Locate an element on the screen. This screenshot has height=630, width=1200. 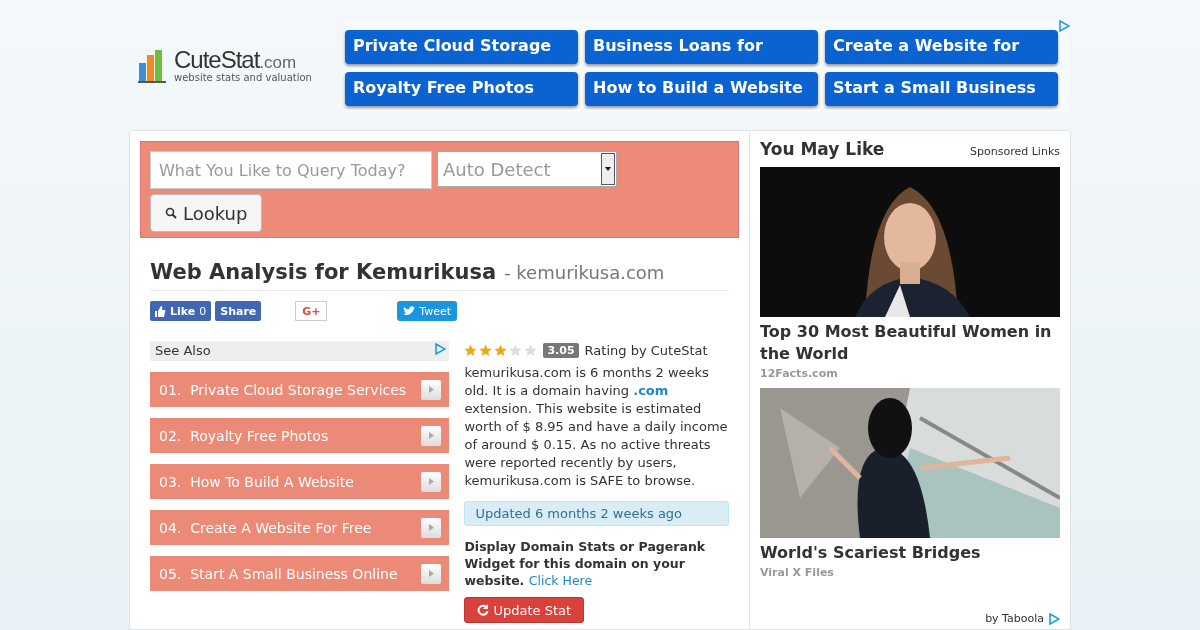
like-button: Like 0 is located at coordinates (181, 311).